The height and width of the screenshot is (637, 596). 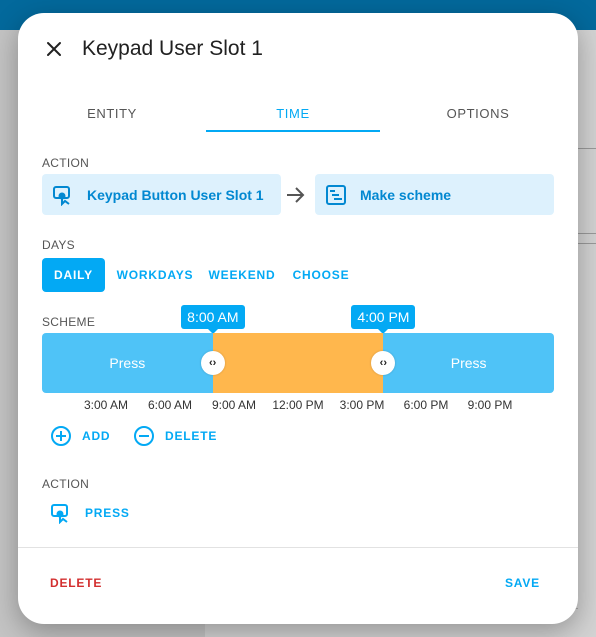 What do you see at coordinates (144, 436) in the screenshot?
I see `minus-circle-icon` at bounding box center [144, 436].